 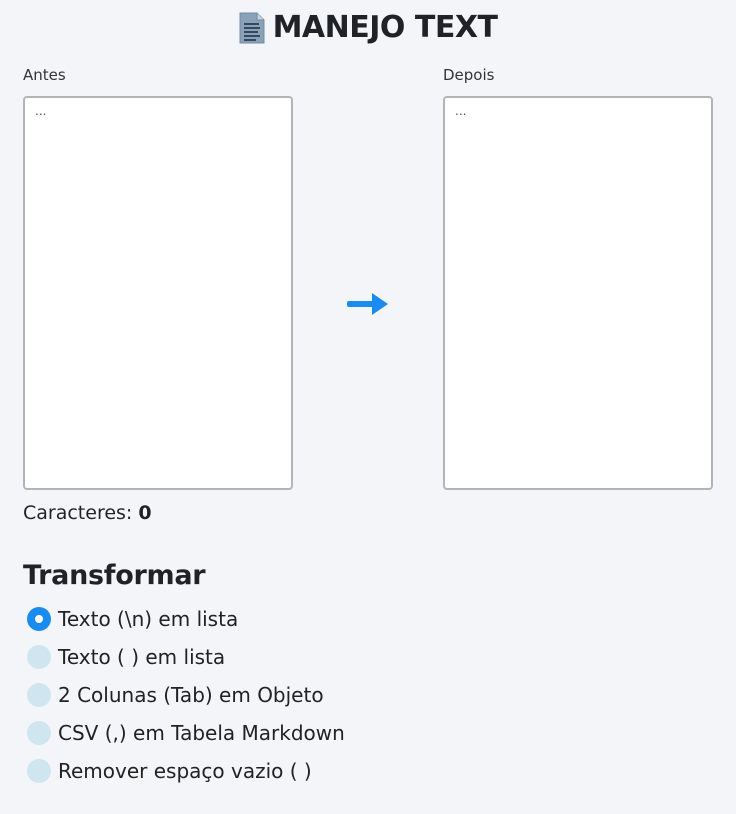 What do you see at coordinates (191, 695) in the screenshot?
I see `option-label: 2 Colunas (Tab) em Objeto` at bounding box center [191, 695].